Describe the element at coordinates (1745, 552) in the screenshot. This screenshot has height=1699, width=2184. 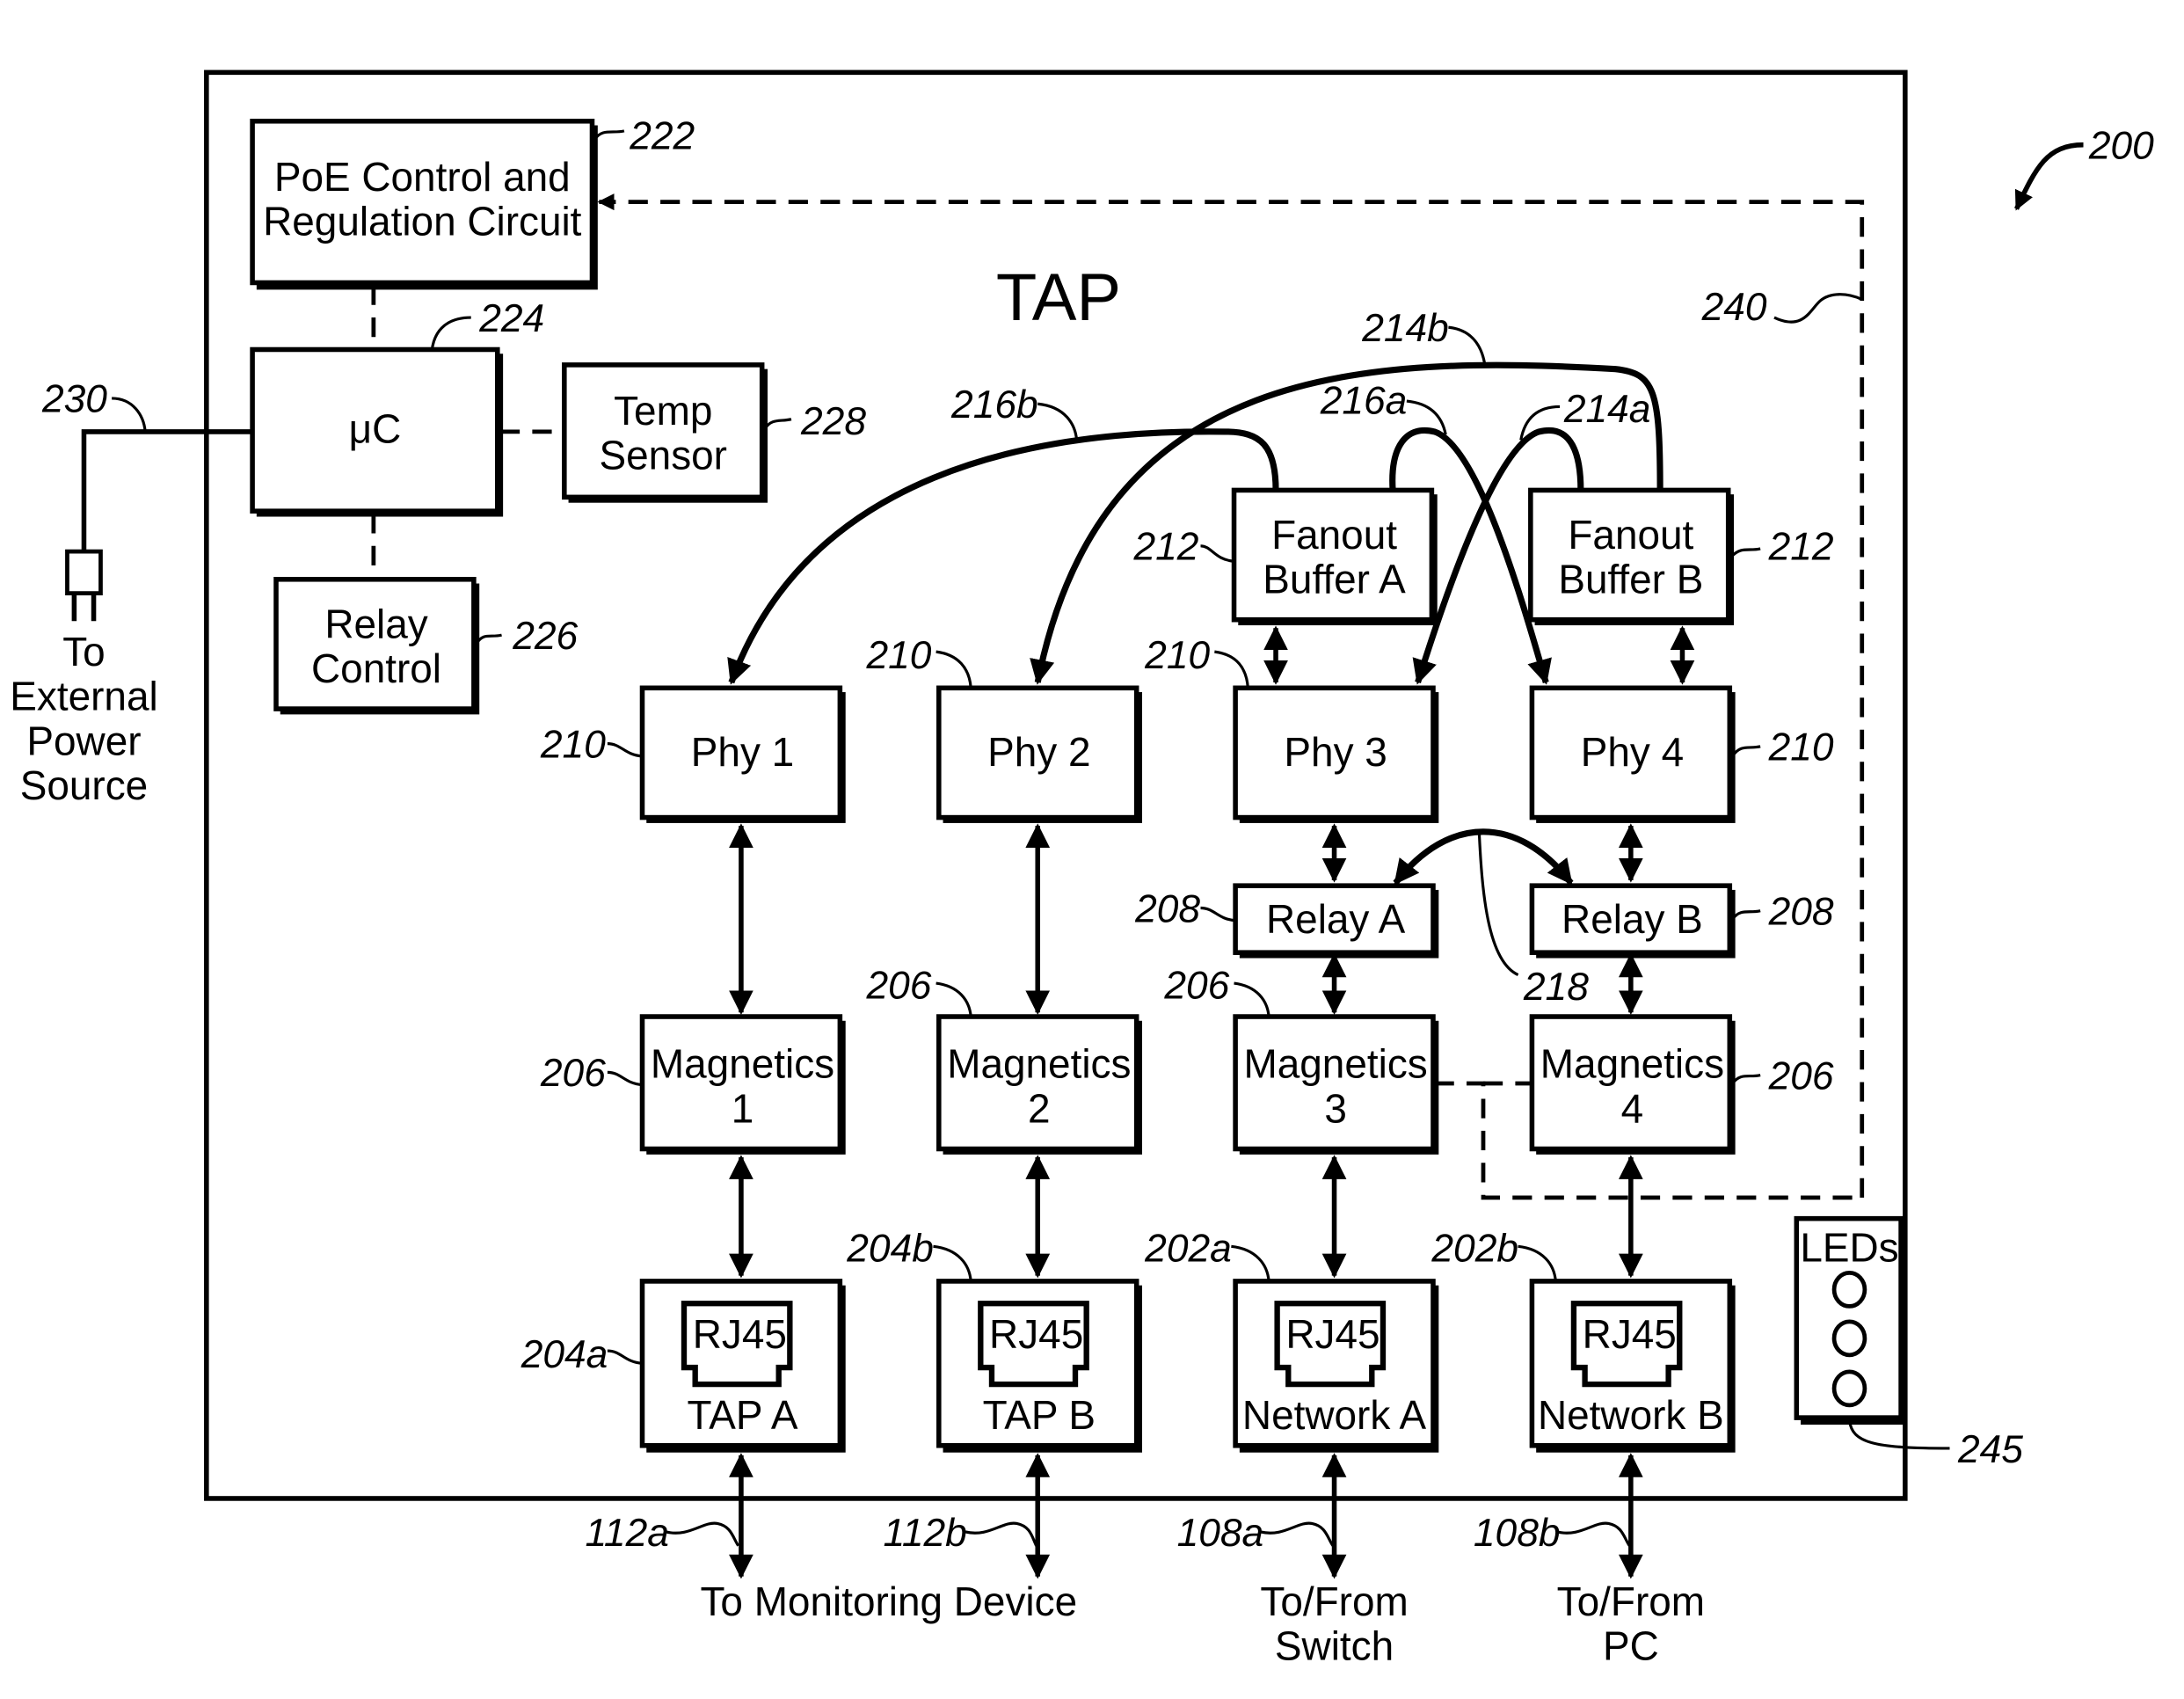
I see `leader-212-b` at that location.